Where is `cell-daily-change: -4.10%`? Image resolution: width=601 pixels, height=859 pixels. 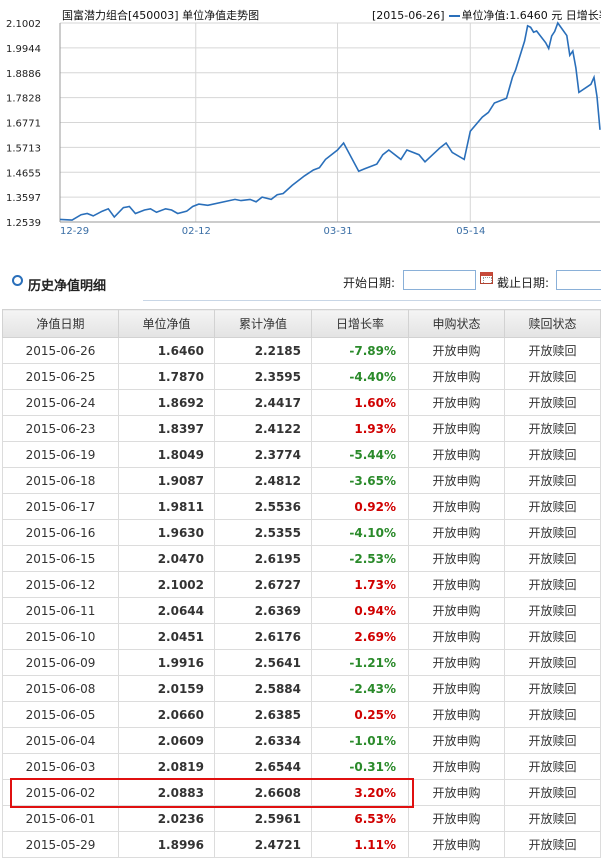
cell-daily-change: -4.10% is located at coordinates (360, 532).